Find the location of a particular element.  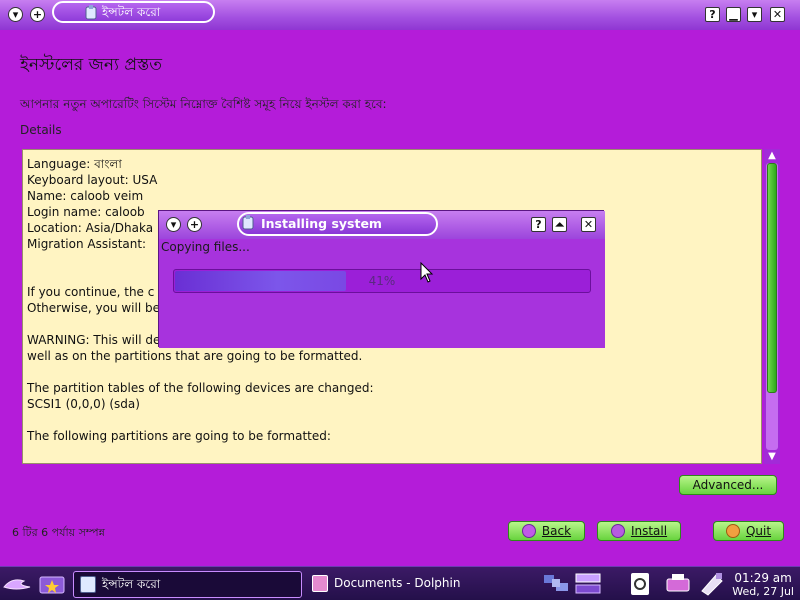

clock: 01:29 am Wed, 27 Jul is located at coordinates (763, 584).